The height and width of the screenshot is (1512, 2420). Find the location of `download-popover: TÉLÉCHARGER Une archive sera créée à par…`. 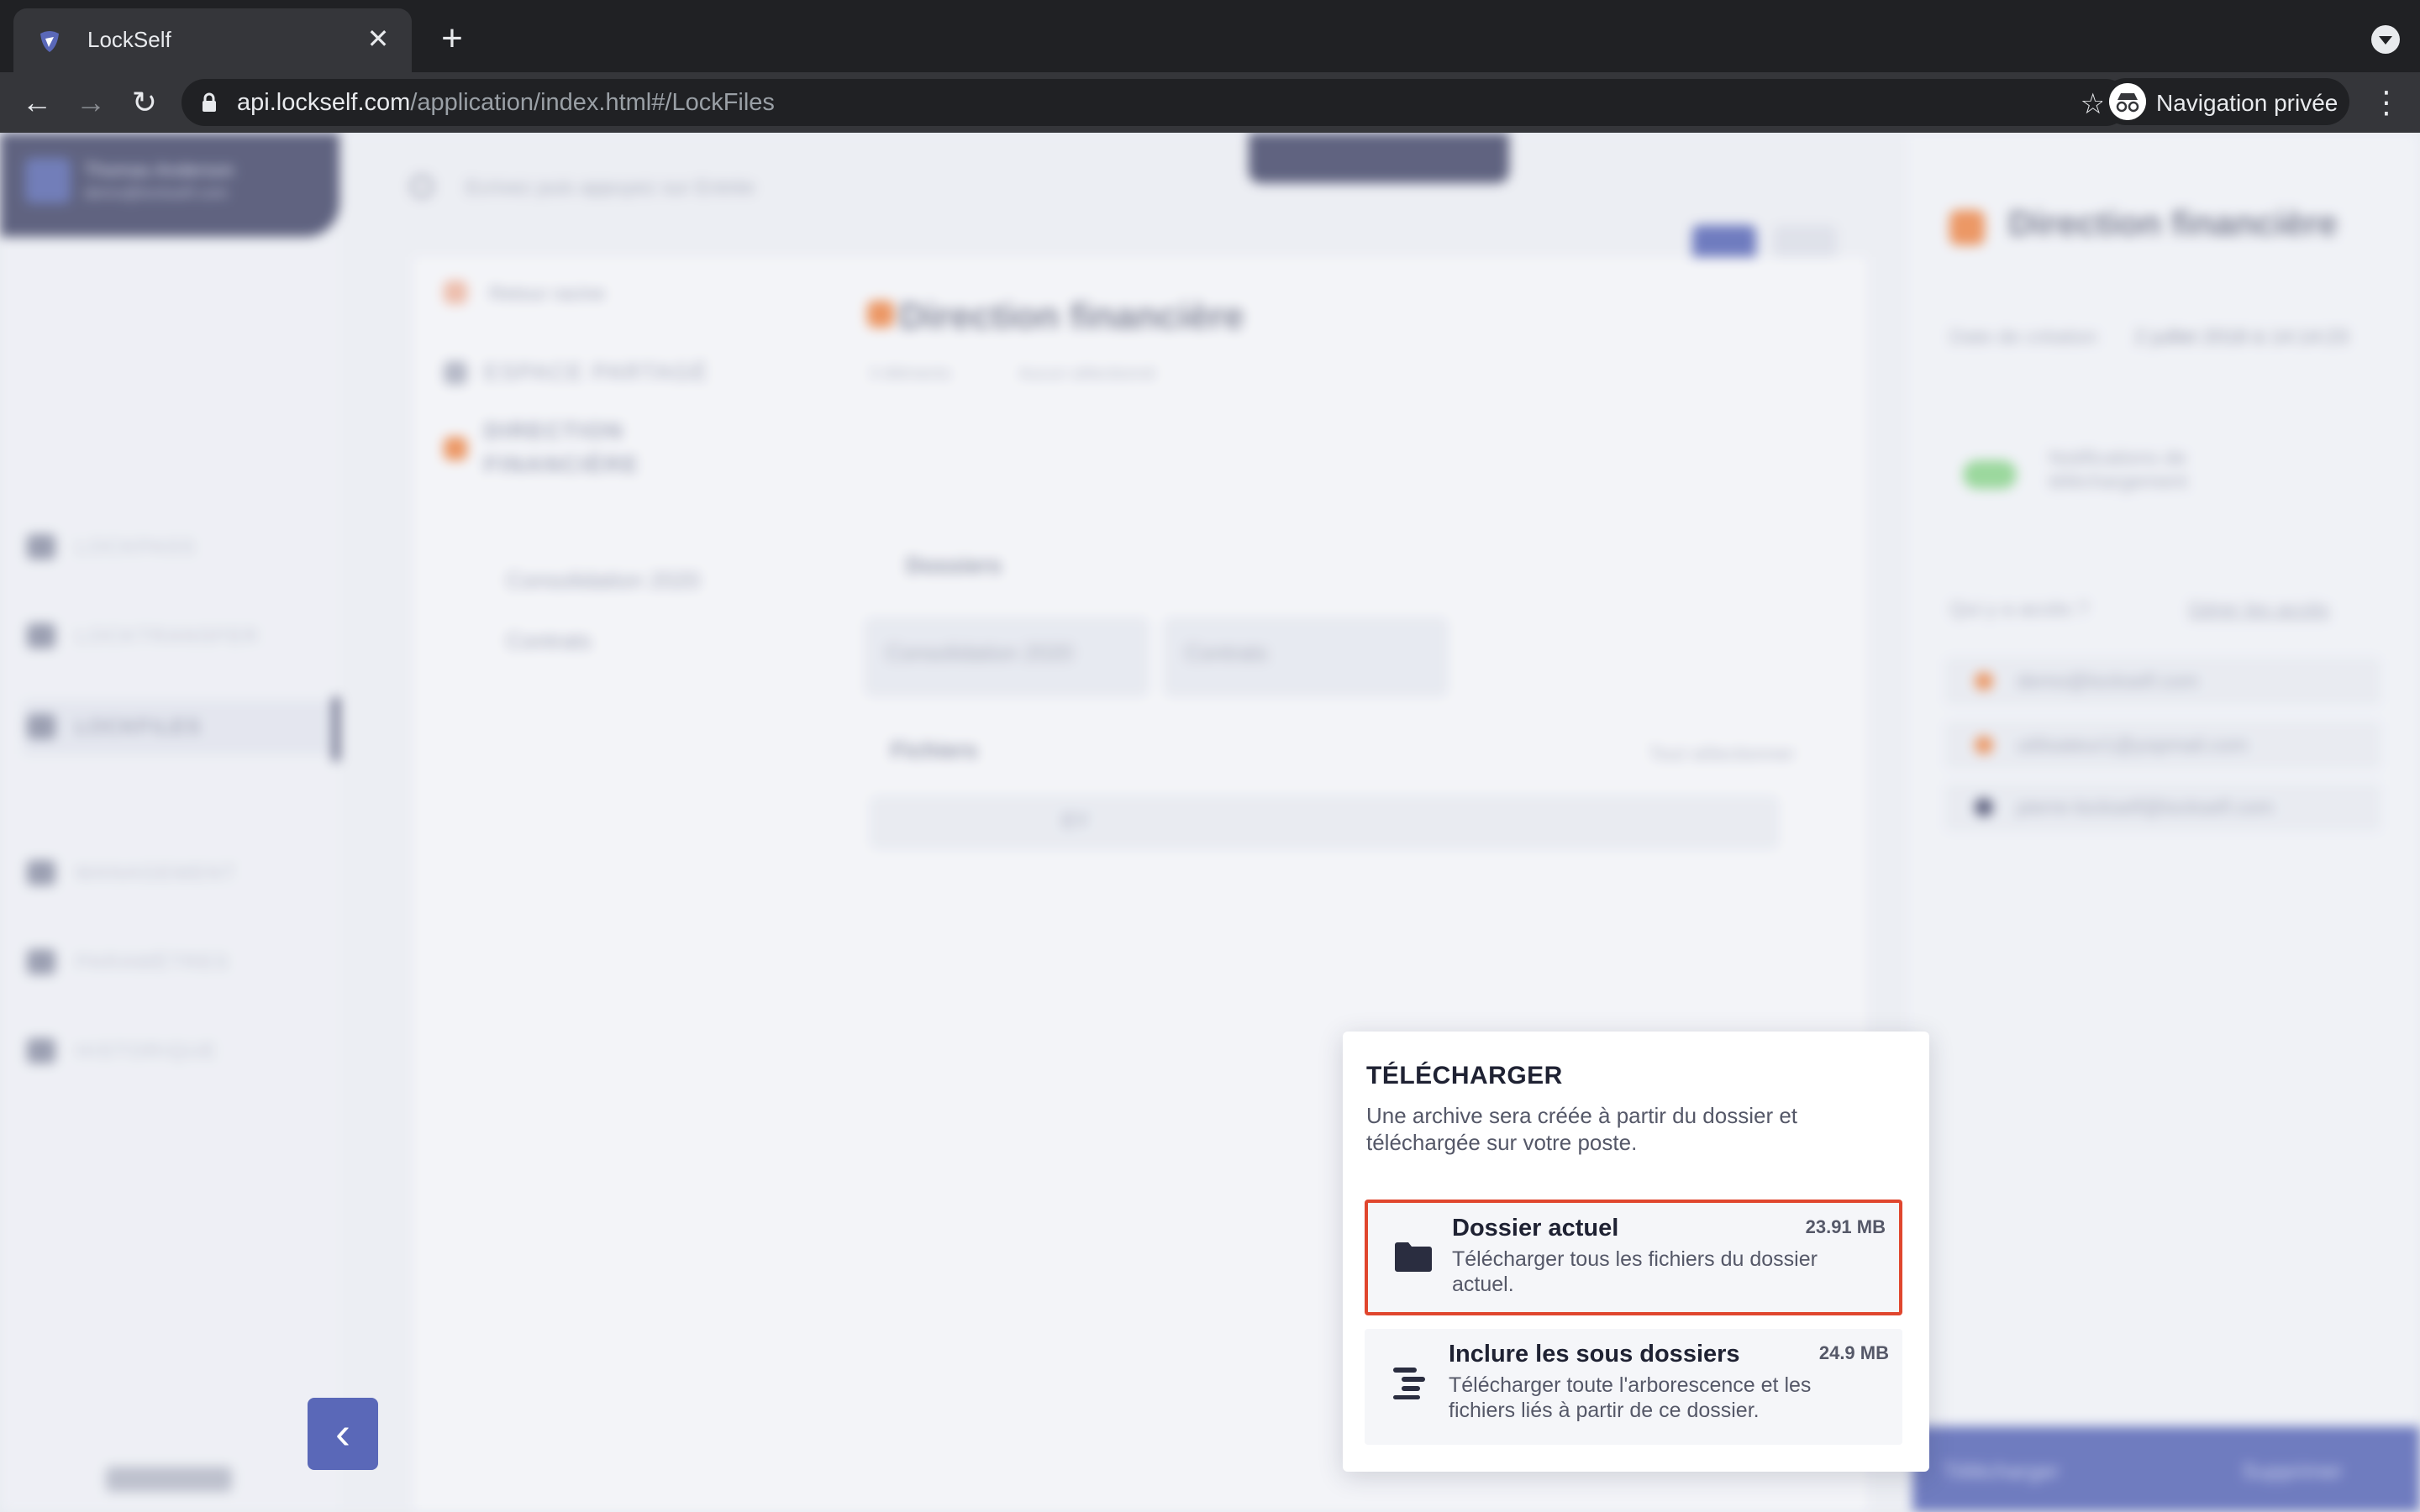

download-popover: TÉLÉCHARGER Une archive sera créée à par… is located at coordinates (1636, 1252).